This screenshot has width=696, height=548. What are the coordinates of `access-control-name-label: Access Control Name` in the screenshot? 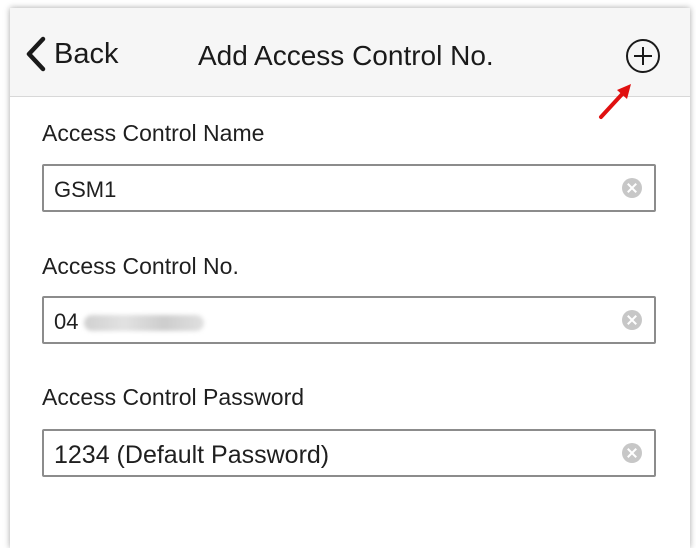 It's located at (153, 133).